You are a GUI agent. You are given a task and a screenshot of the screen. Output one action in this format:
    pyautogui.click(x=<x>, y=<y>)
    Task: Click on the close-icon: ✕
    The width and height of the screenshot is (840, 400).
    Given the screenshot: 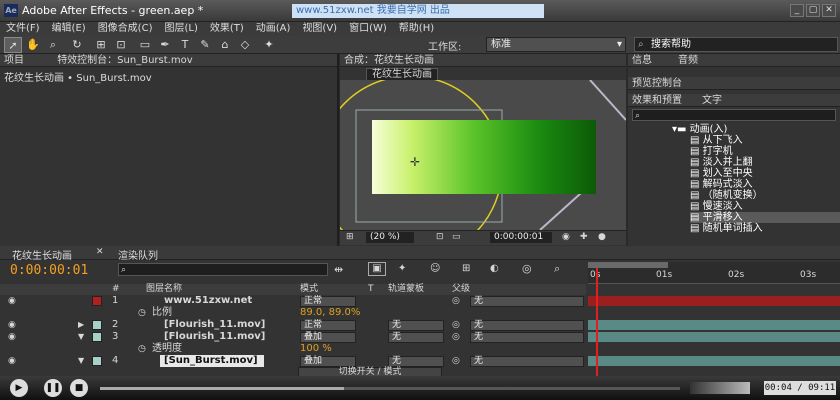 What is the action you would take?
    pyautogui.click(x=100, y=252)
    